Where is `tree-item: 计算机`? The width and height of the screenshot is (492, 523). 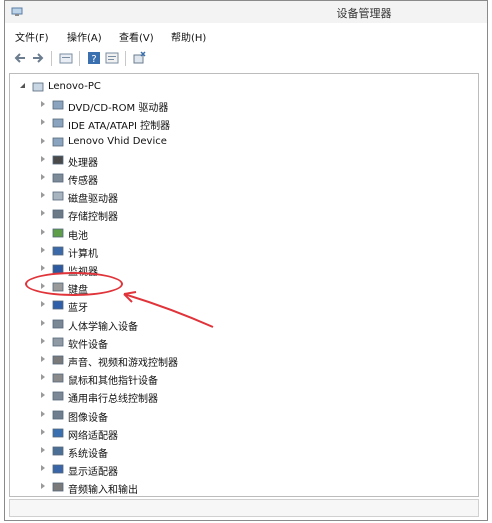 tree-item: 计算机 is located at coordinates (244, 251).